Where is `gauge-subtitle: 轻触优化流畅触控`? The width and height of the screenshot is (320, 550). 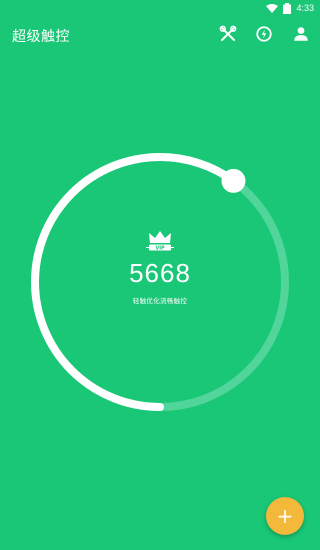 gauge-subtitle: 轻触优化流畅触控 is located at coordinates (160, 301).